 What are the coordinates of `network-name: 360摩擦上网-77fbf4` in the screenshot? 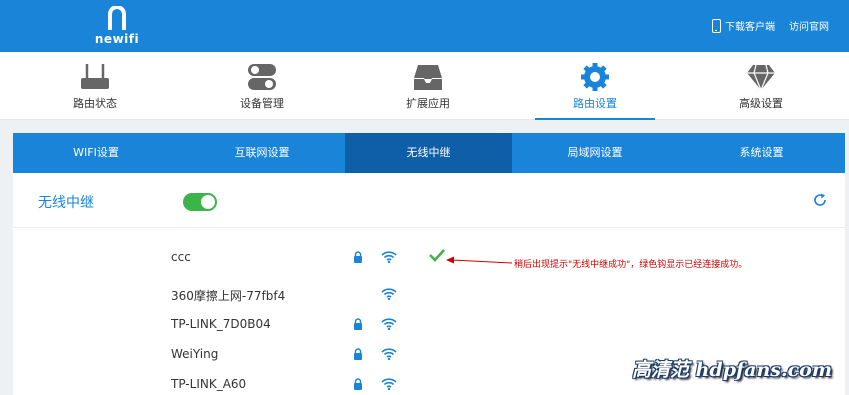 It's located at (228, 296).